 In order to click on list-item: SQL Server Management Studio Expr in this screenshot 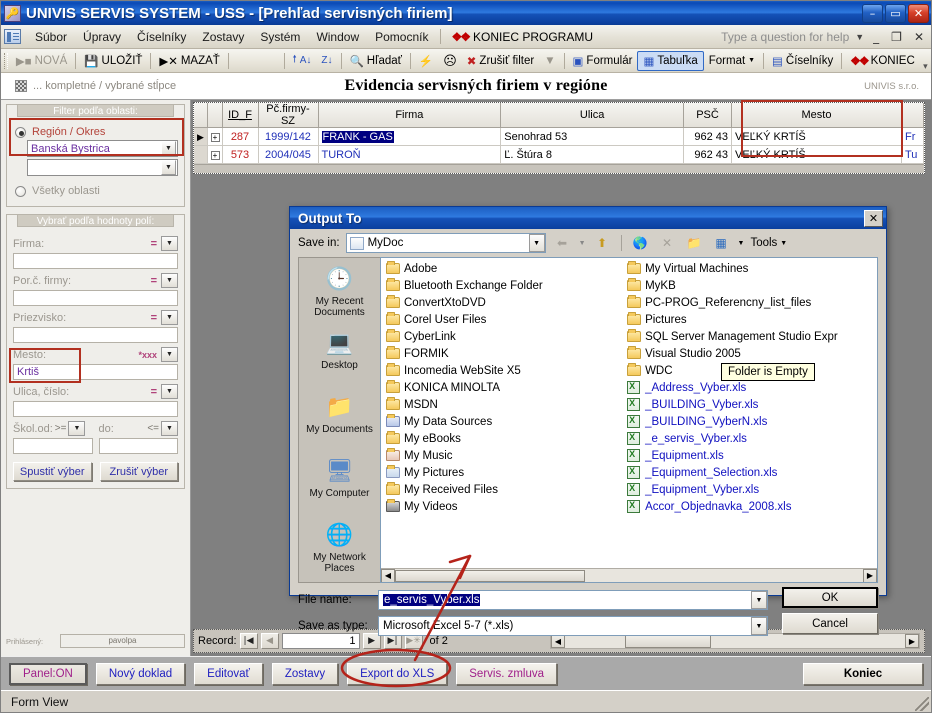, I will do `click(746, 336)`.